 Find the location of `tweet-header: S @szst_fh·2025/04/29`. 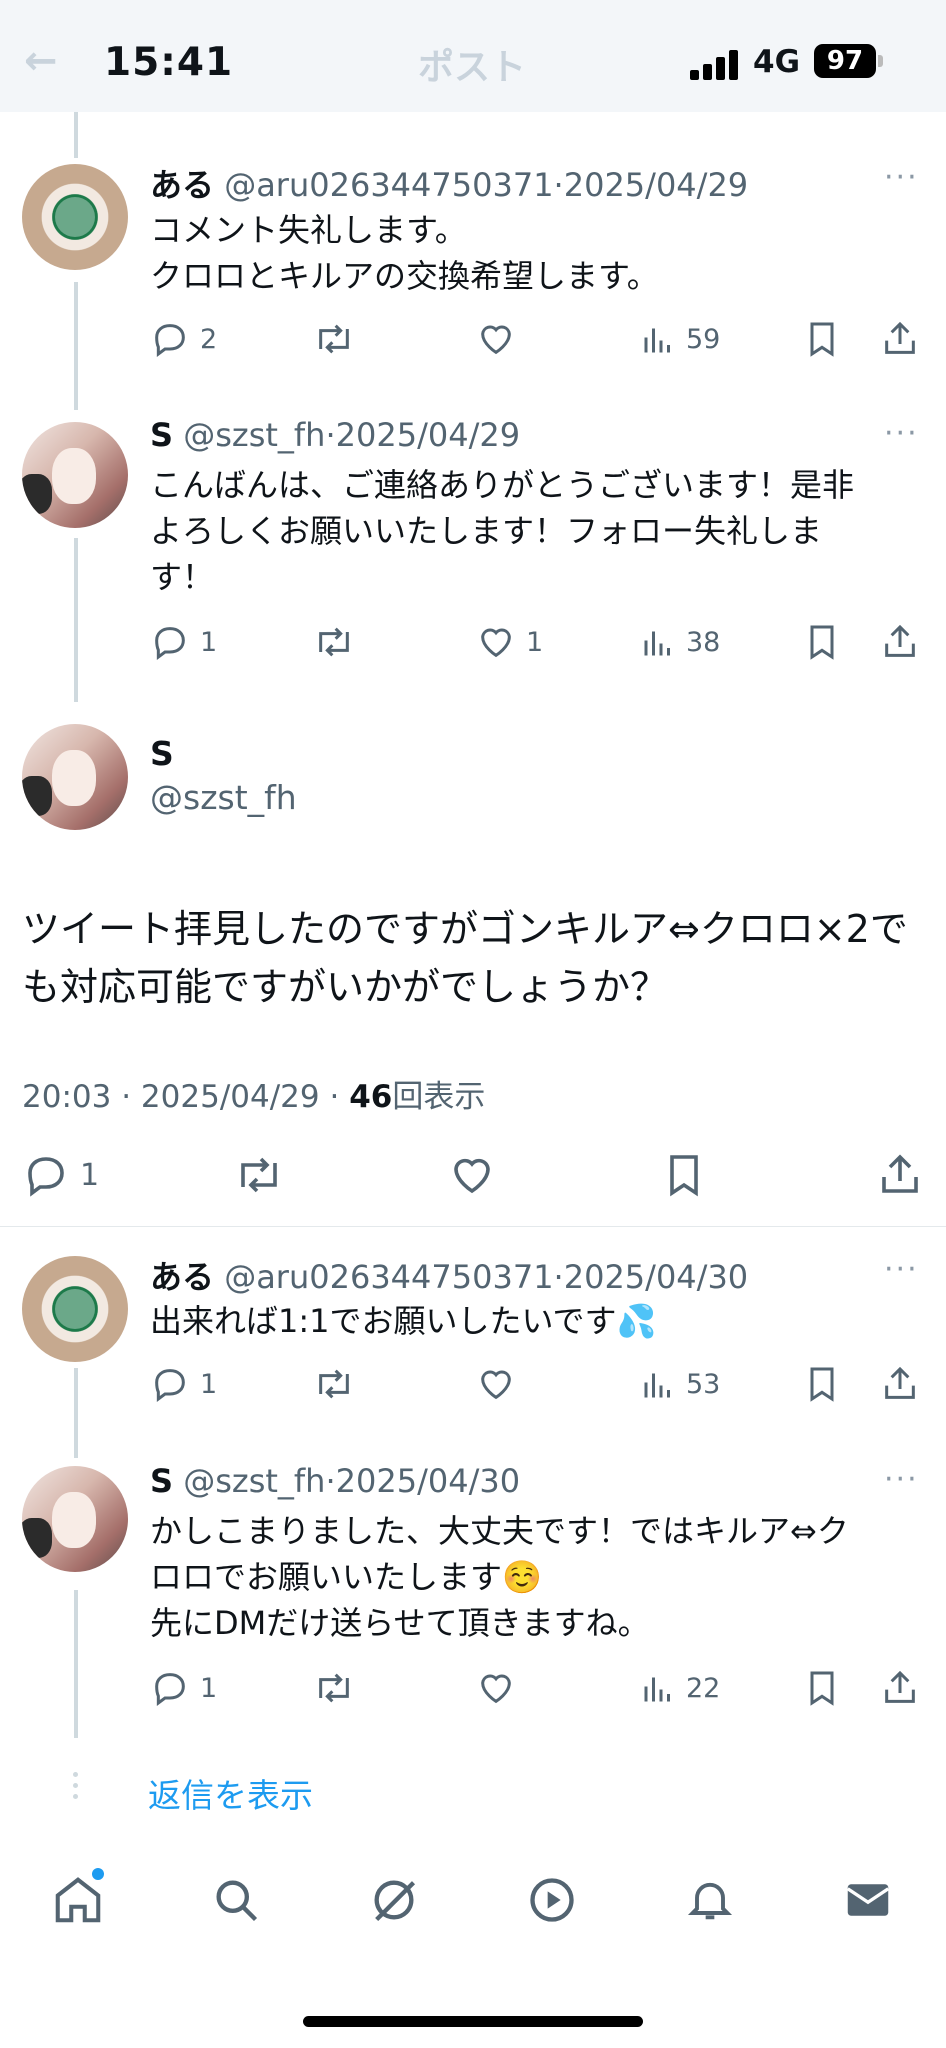

tweet-header: S @szst_fh·2025/04/29 is located at coordinates (335, 435).